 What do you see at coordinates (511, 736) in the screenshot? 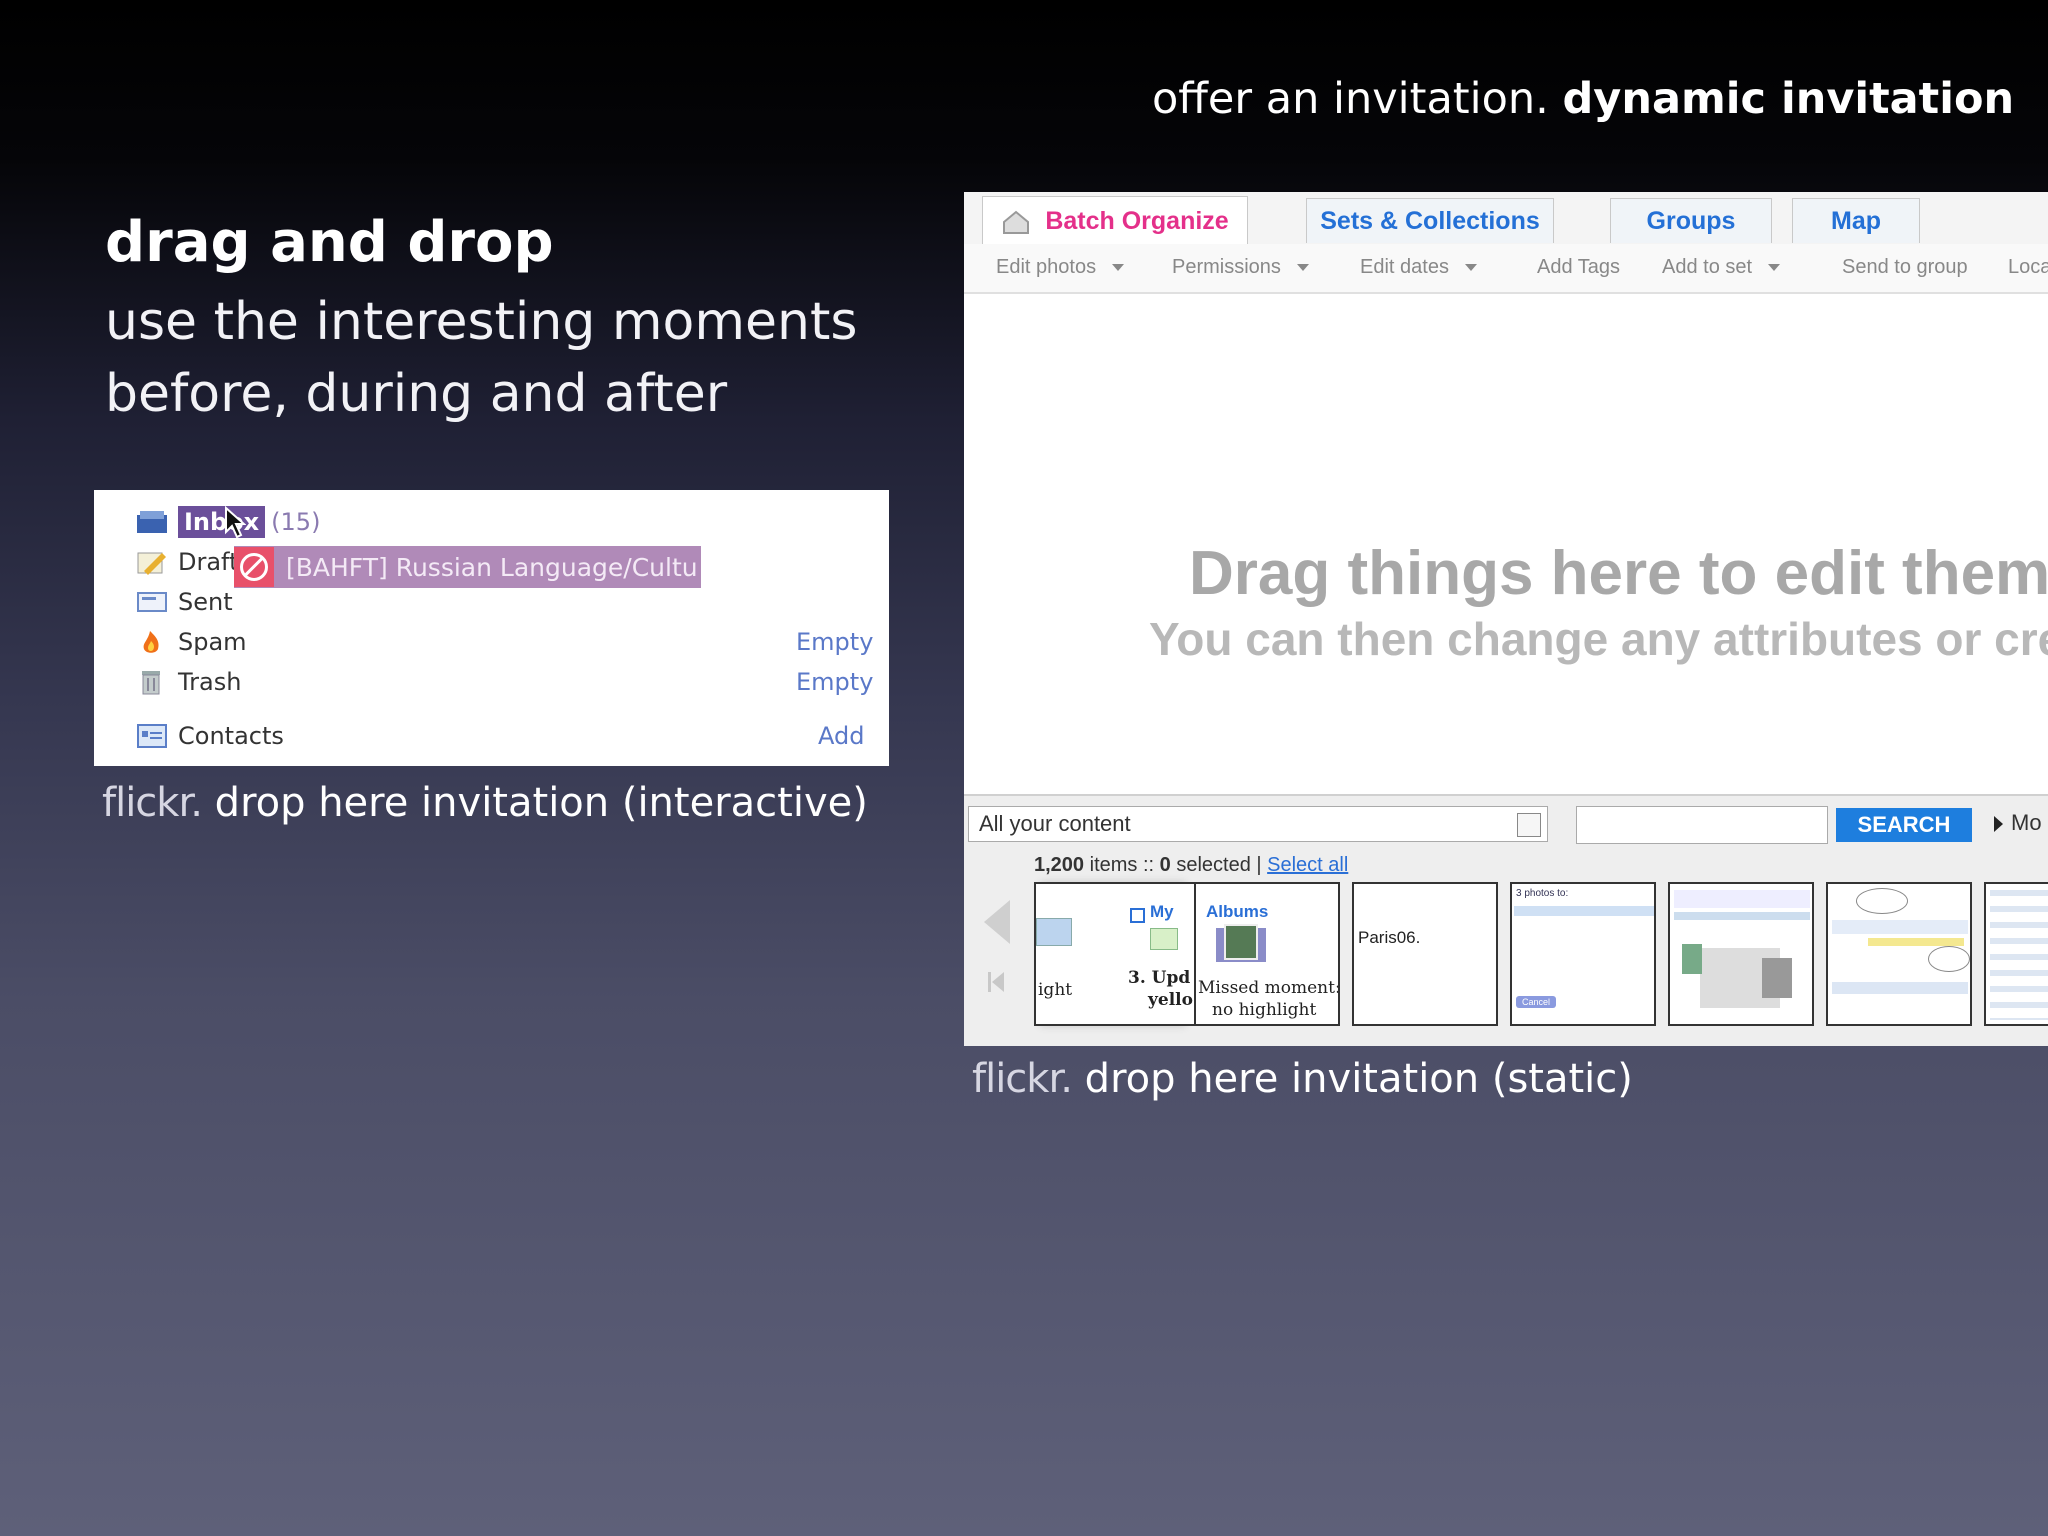
I see `folder-contacts: Contacts Add` at bounding box center [511, 736].